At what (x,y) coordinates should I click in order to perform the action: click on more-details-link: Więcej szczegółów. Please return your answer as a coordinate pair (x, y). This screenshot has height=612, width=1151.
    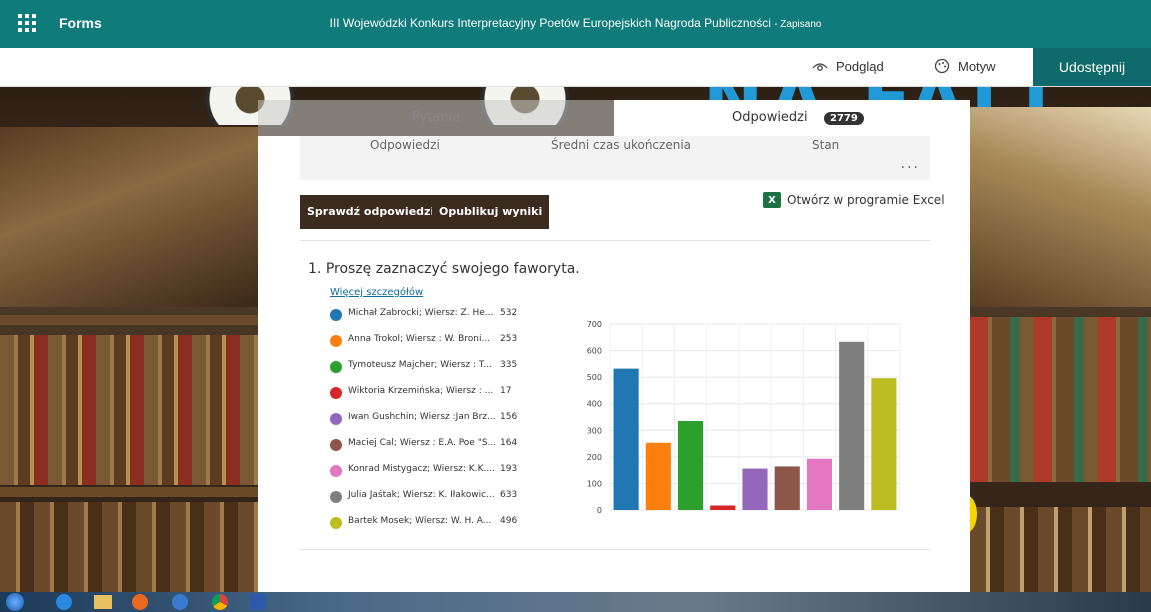
    Looking at the image, I should click on (376, 292).